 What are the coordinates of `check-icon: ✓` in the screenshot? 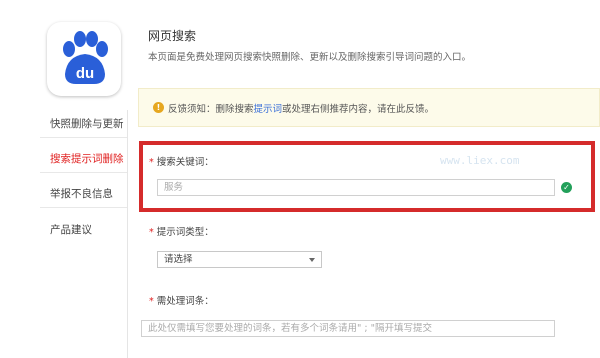 It's located at (566, 187).